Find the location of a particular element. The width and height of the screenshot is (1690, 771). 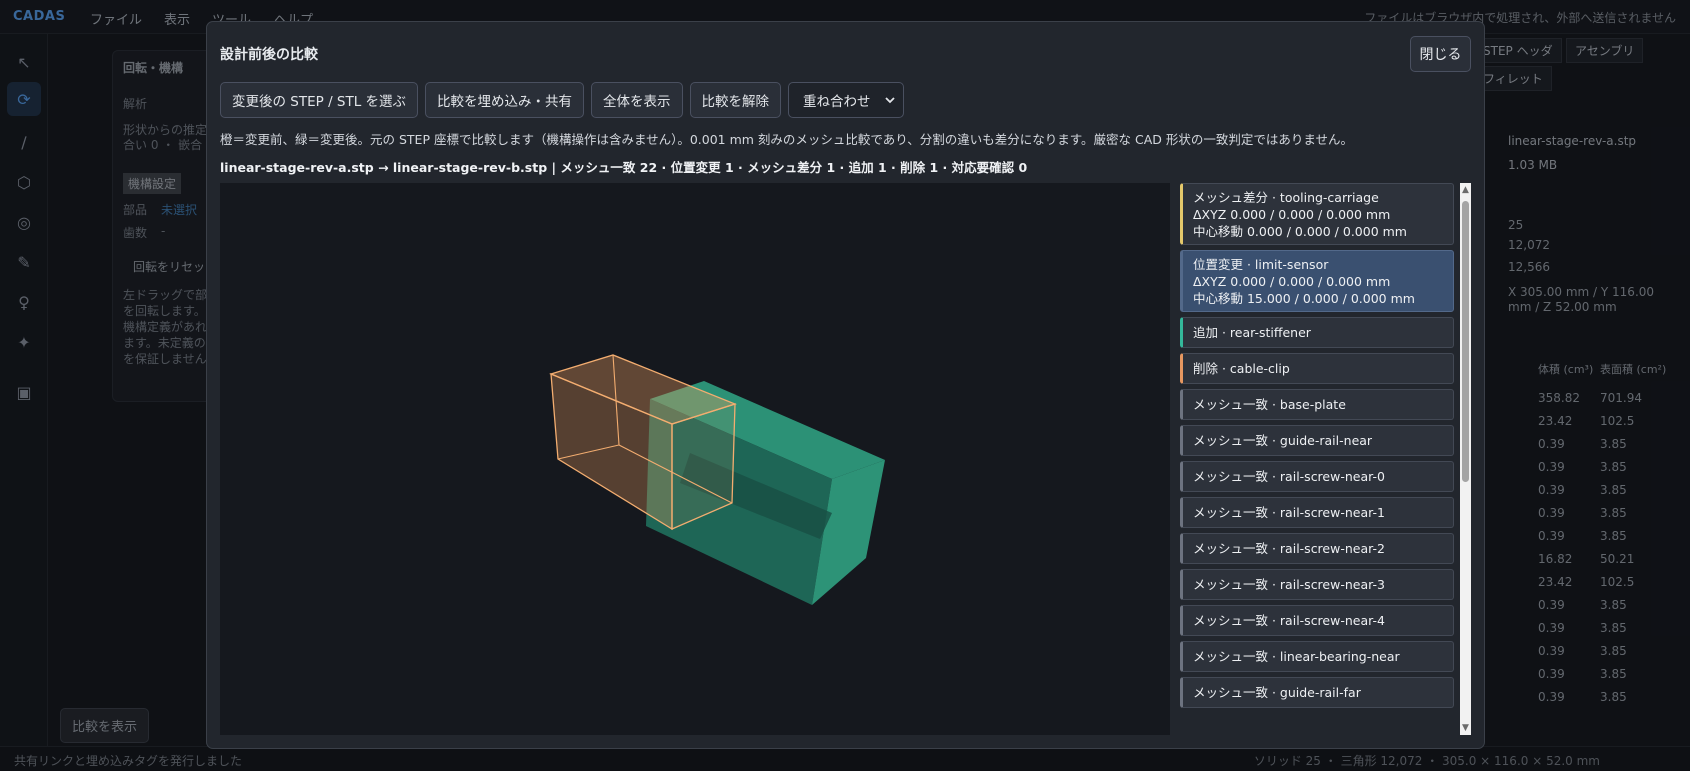

close-button: 閉じる is located at coordinates (1440, 54).